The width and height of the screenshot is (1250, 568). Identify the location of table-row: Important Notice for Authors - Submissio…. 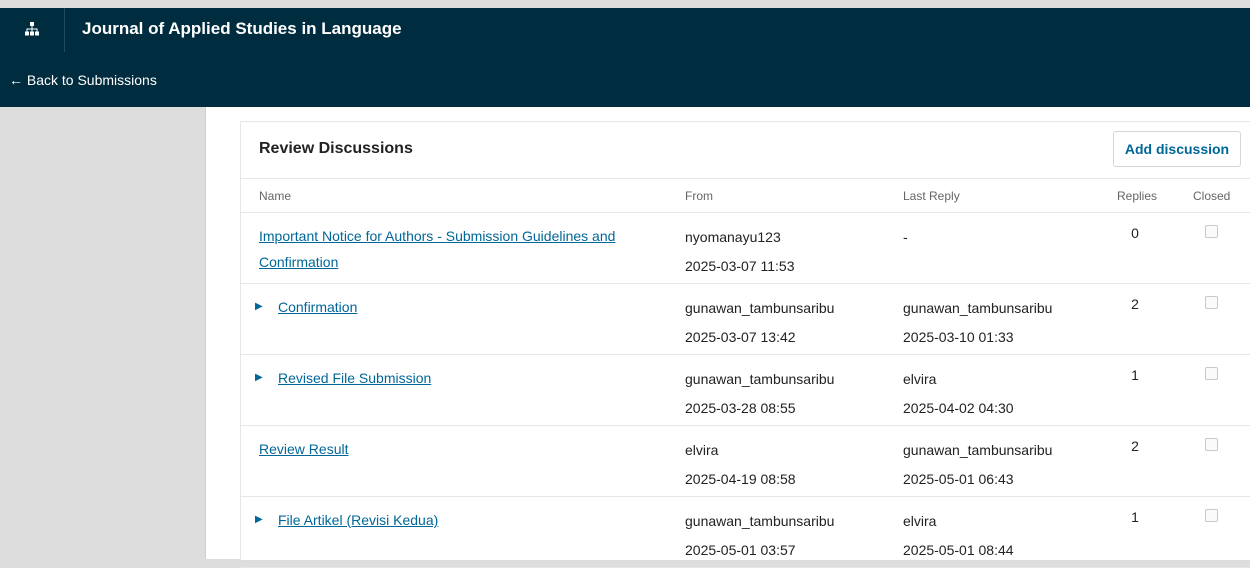
(745, 248).